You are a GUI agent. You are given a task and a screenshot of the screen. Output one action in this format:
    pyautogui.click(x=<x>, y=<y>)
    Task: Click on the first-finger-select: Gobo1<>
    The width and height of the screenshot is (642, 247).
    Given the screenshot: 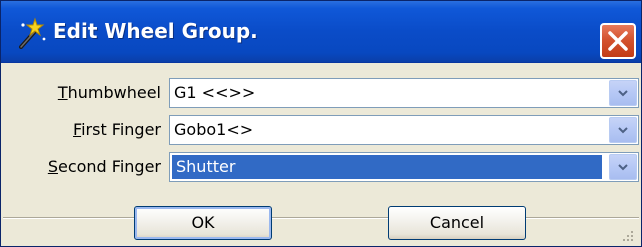 What is the action you would take?
    pyautogui.click(x=404, y=130)
    